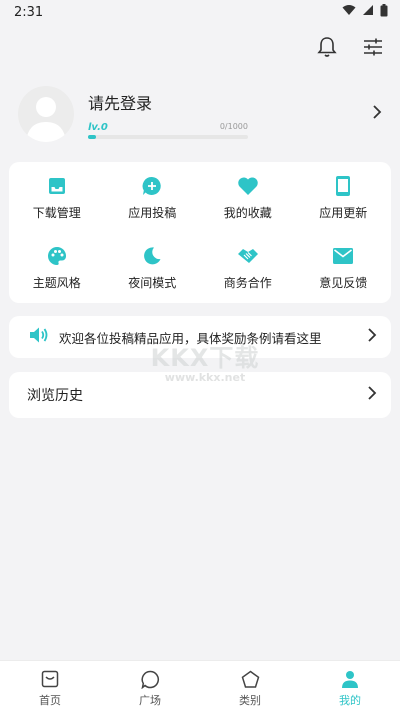 This screenshot has height=711, width=400. I want to click on grid-label: 应用更新, so click(343, 213).